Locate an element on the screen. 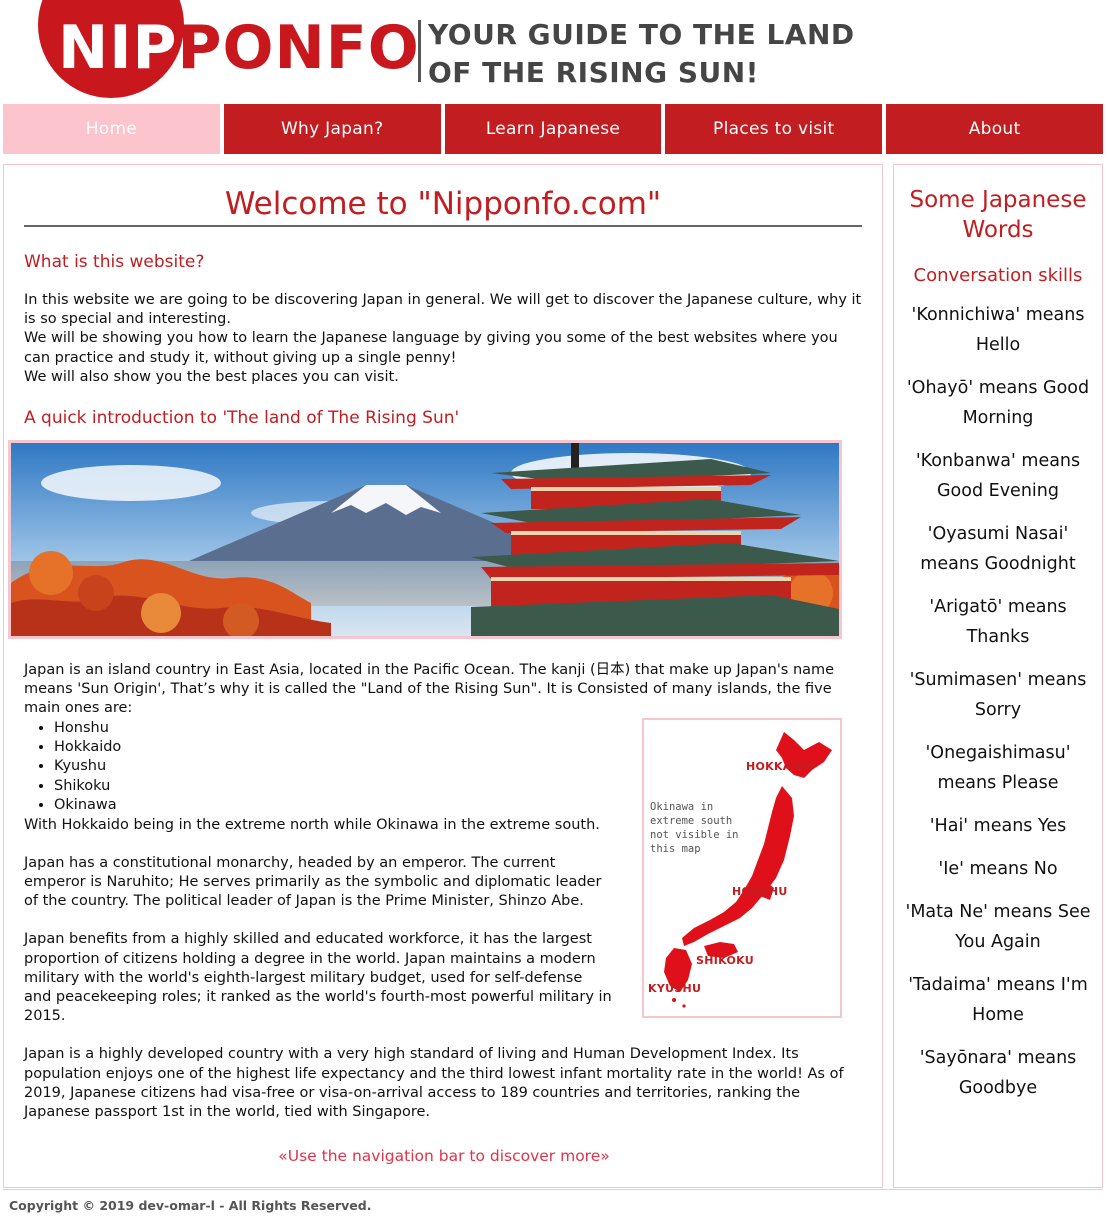 This screenshot has height=1220, width=1108. fuji-pagoda-banner is located at coordinates (425, 539).